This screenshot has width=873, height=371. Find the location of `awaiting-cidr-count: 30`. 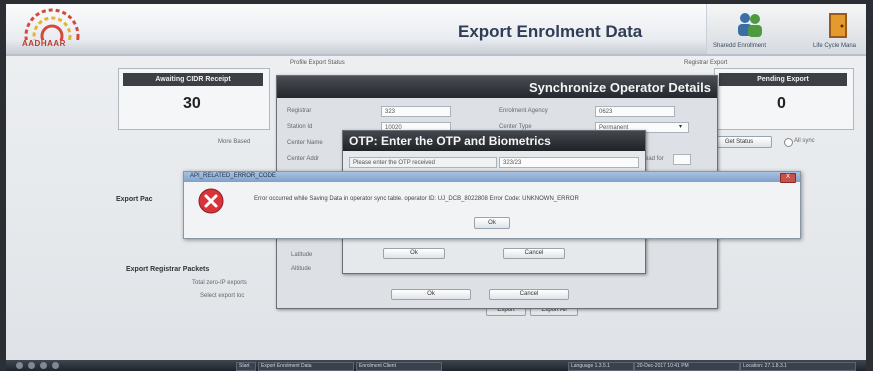

awaiting-cidr-count: 30 is located at coordinates (192, 103).